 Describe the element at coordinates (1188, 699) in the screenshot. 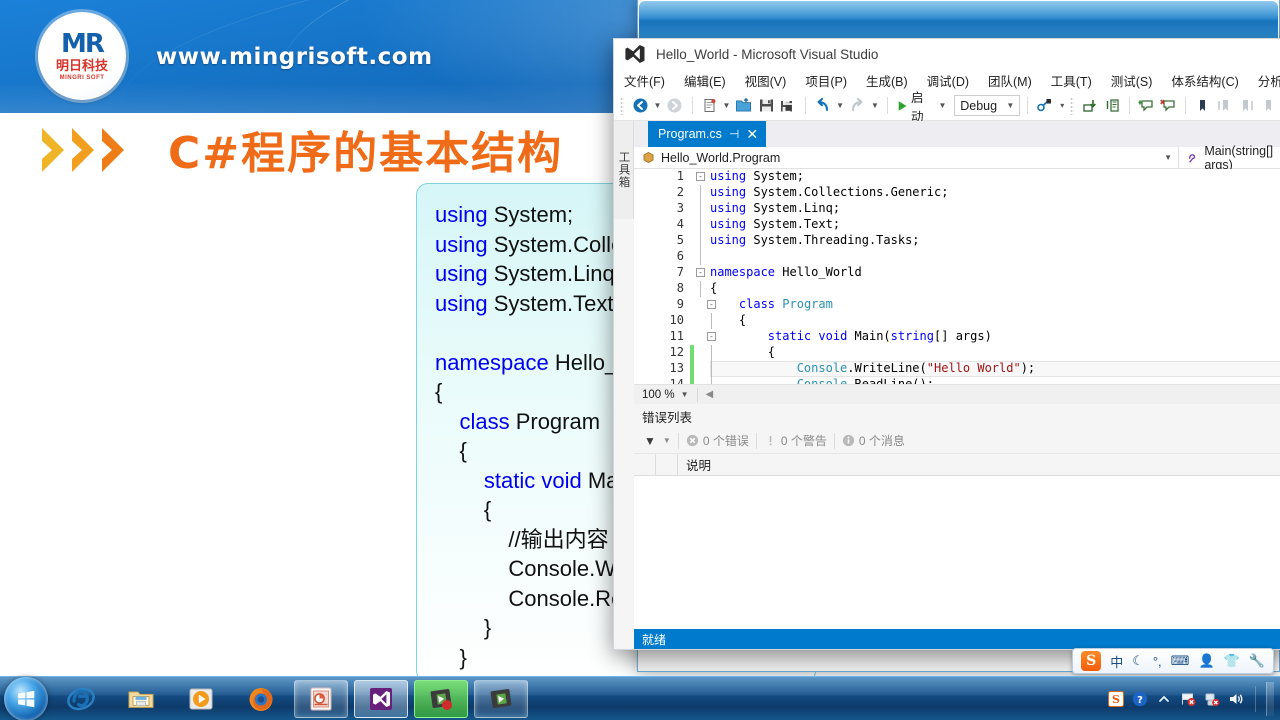

I see `action-center-icon` at that location.